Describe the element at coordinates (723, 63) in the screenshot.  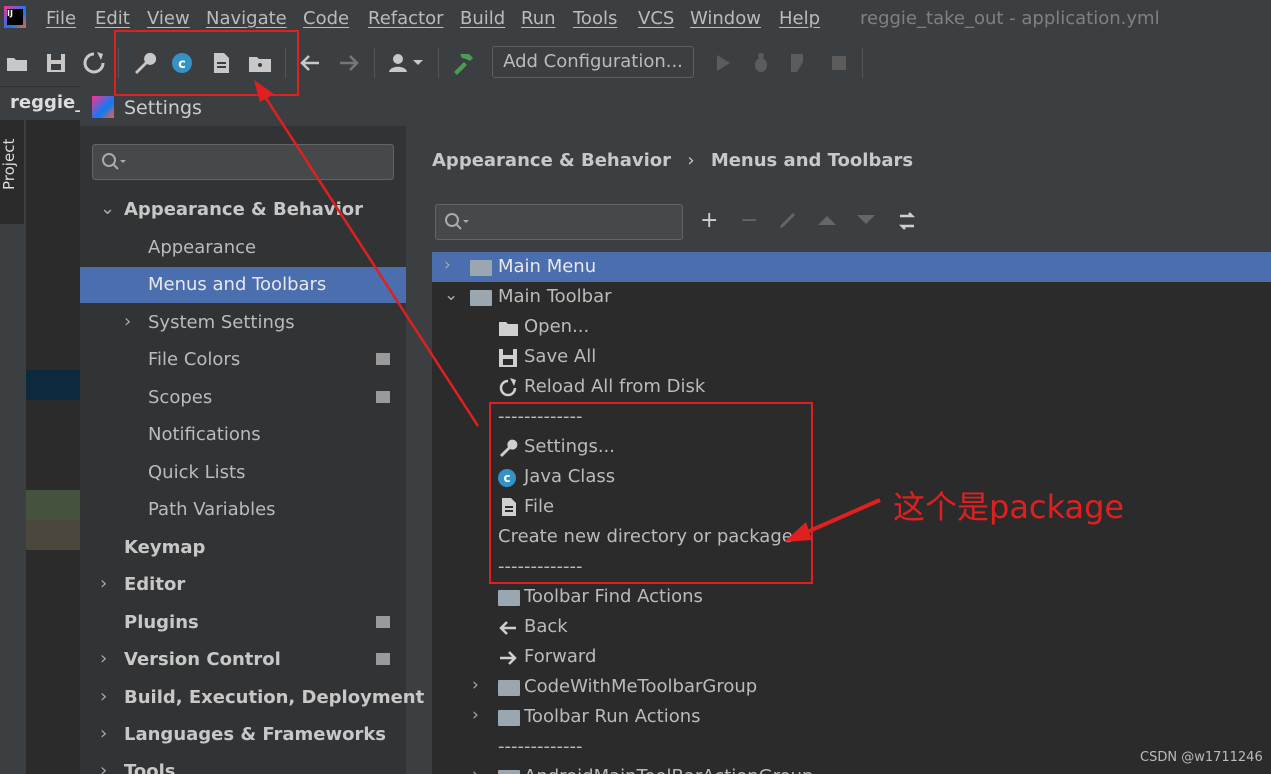
I see `run-icon` at that location.